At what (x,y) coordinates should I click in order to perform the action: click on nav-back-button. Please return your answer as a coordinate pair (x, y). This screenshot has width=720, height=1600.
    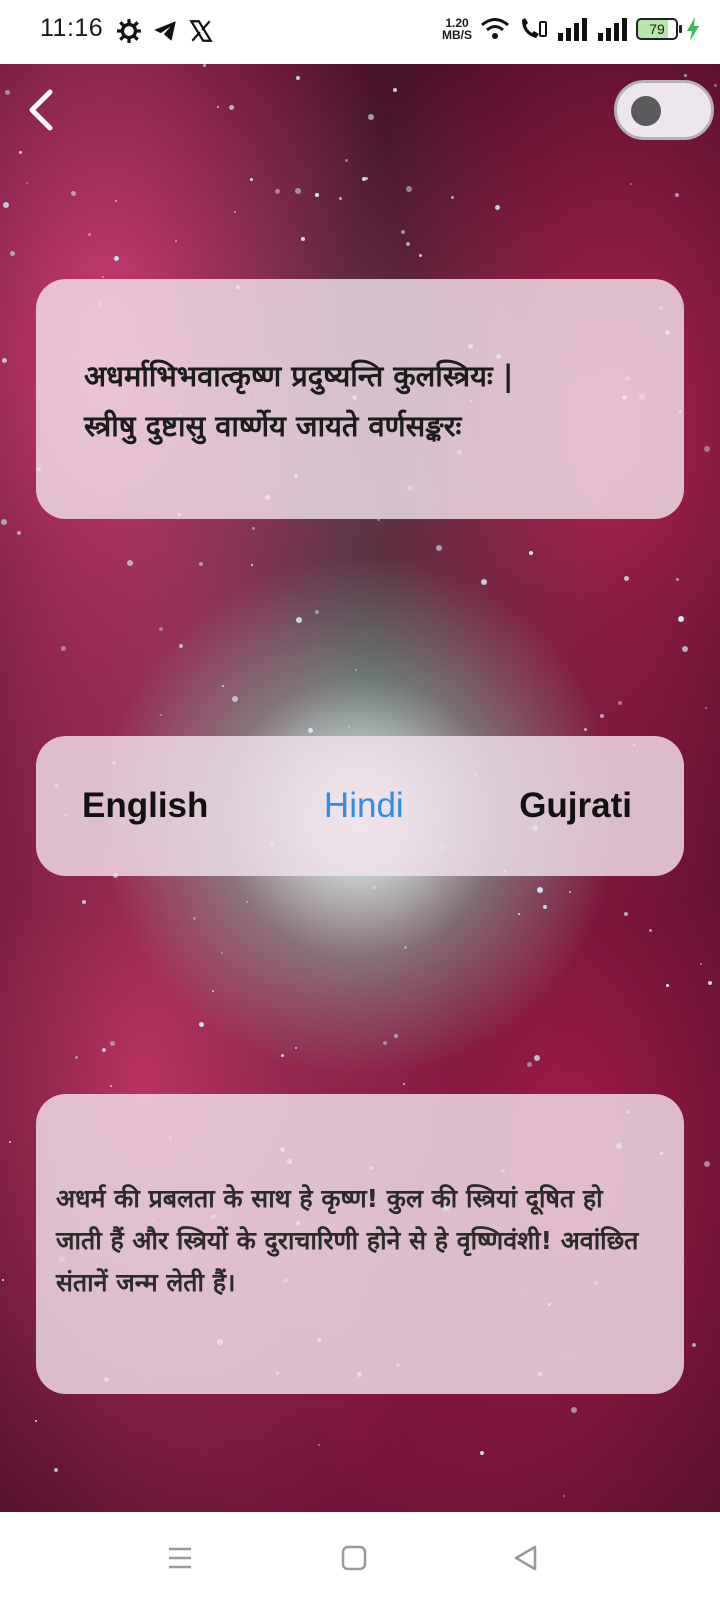
    Looking at the image, I should click on (526, 1558).